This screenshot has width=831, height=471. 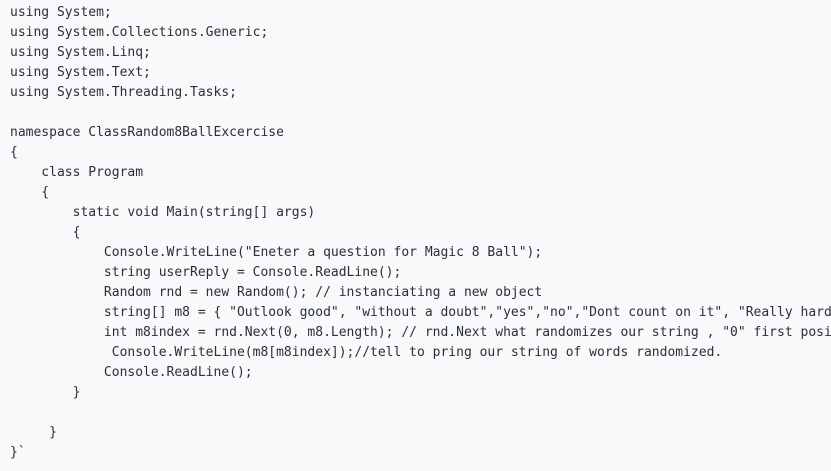 What do you see at coordinates (61, 12) in the screenshot?
I see `code-line: using System;` at bounding box center [61, 12].